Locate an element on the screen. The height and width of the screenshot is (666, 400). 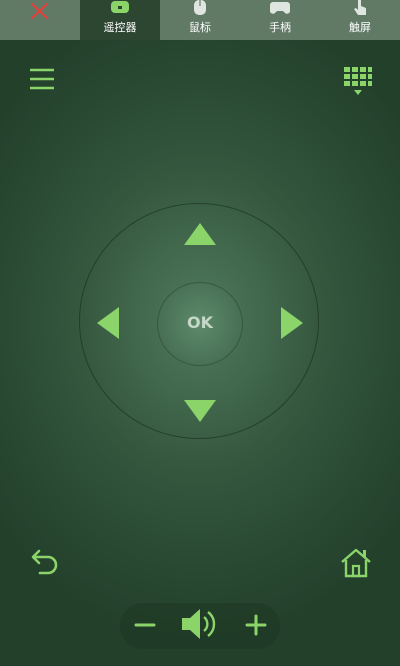
close-button is located at coordinates (40, 20).